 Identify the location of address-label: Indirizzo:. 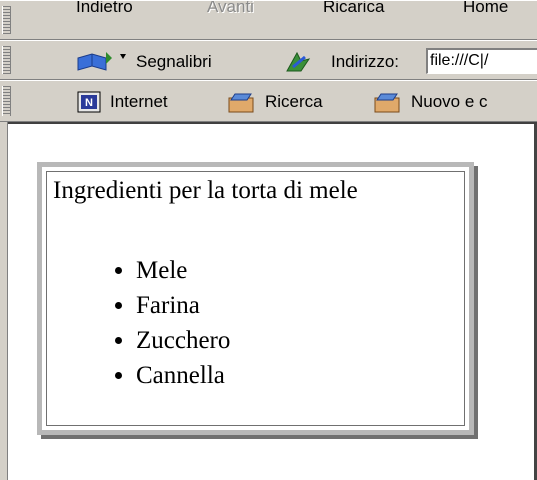
(365, 61).